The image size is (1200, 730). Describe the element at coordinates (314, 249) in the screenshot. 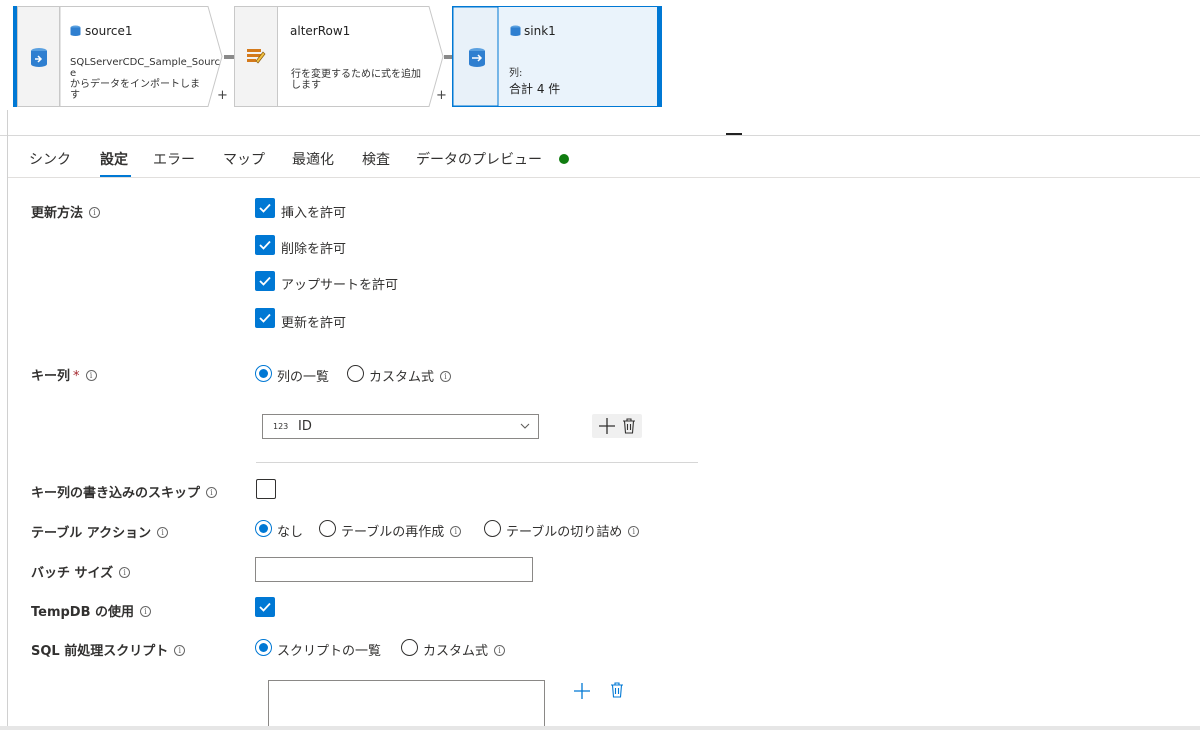

I see `allow-delete-label: 削除を許可` at that location.